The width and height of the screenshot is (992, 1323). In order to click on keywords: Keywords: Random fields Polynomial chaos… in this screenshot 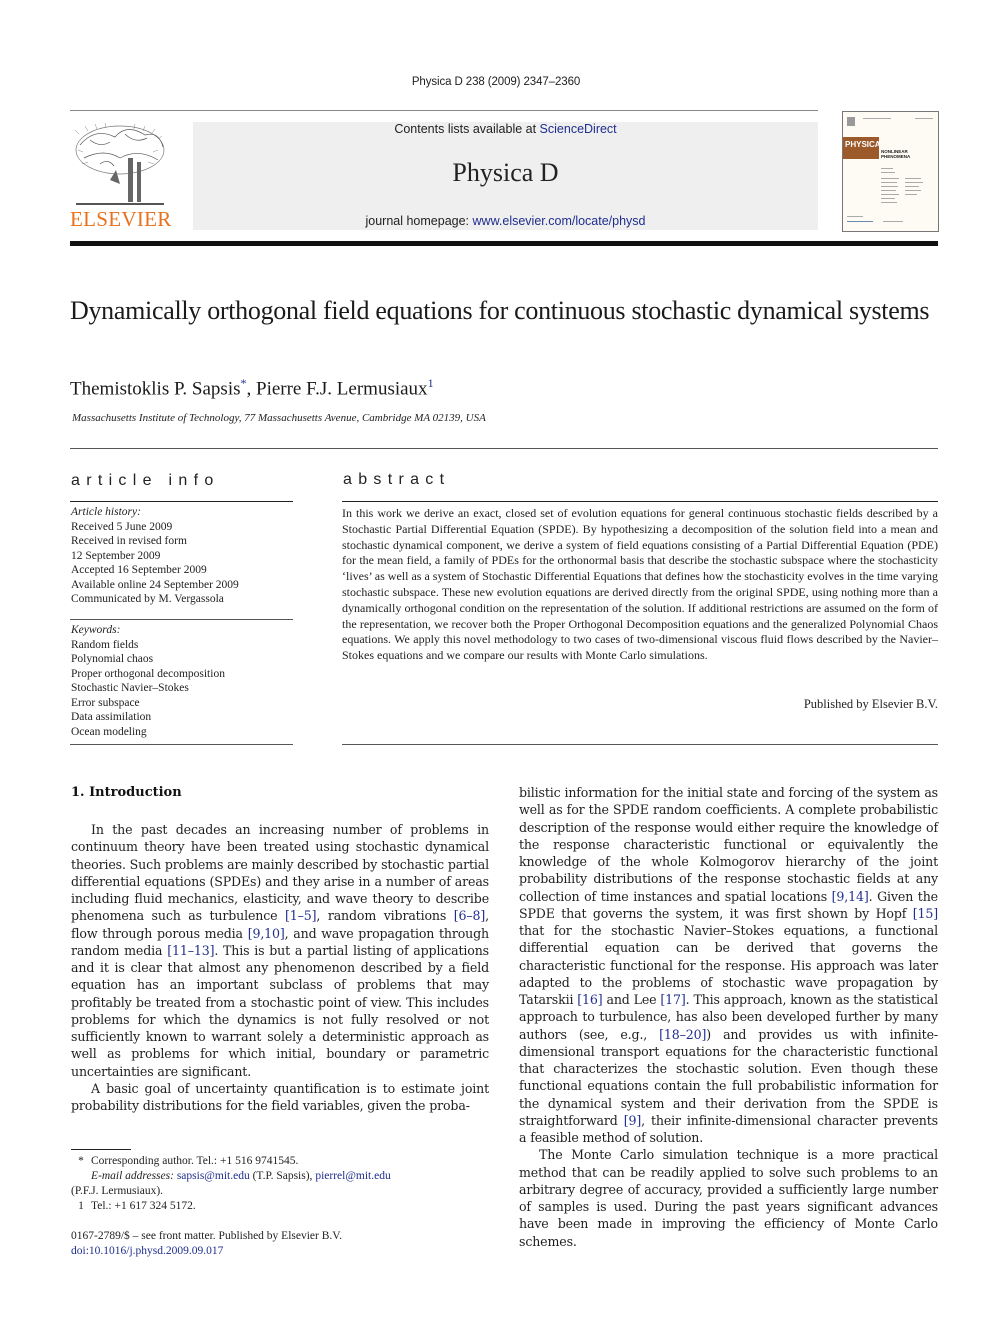, I will do `click(182, 681)`.